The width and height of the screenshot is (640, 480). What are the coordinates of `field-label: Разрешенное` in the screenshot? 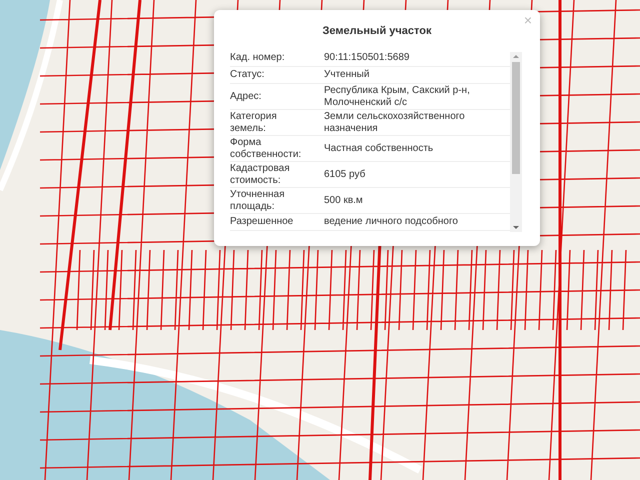 It's located at (262, 222).